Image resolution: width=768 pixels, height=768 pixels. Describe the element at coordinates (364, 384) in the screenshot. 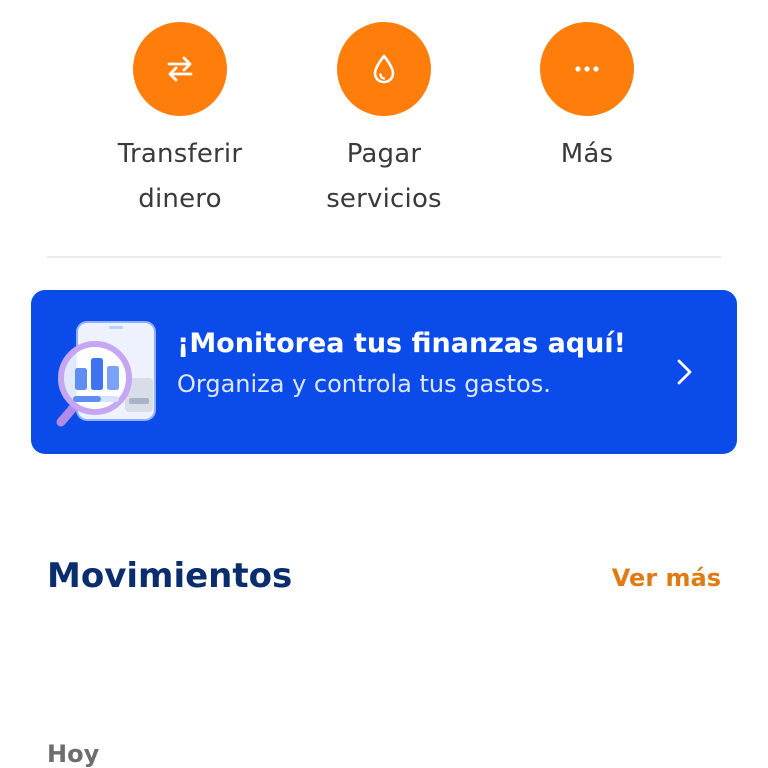

I see `banner-subtitle: Organiza y controla tus gastos.` at that location.